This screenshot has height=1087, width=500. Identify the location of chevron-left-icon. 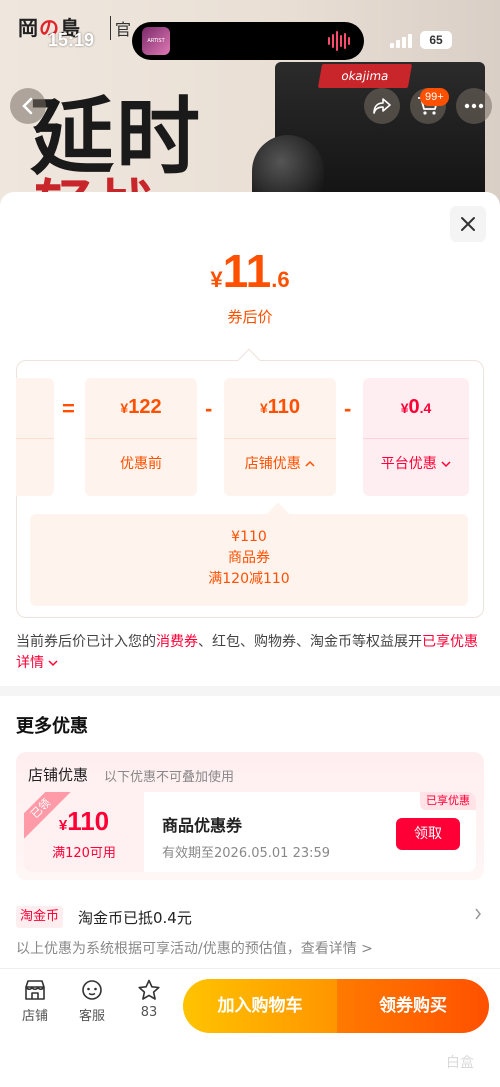
(27, 106).